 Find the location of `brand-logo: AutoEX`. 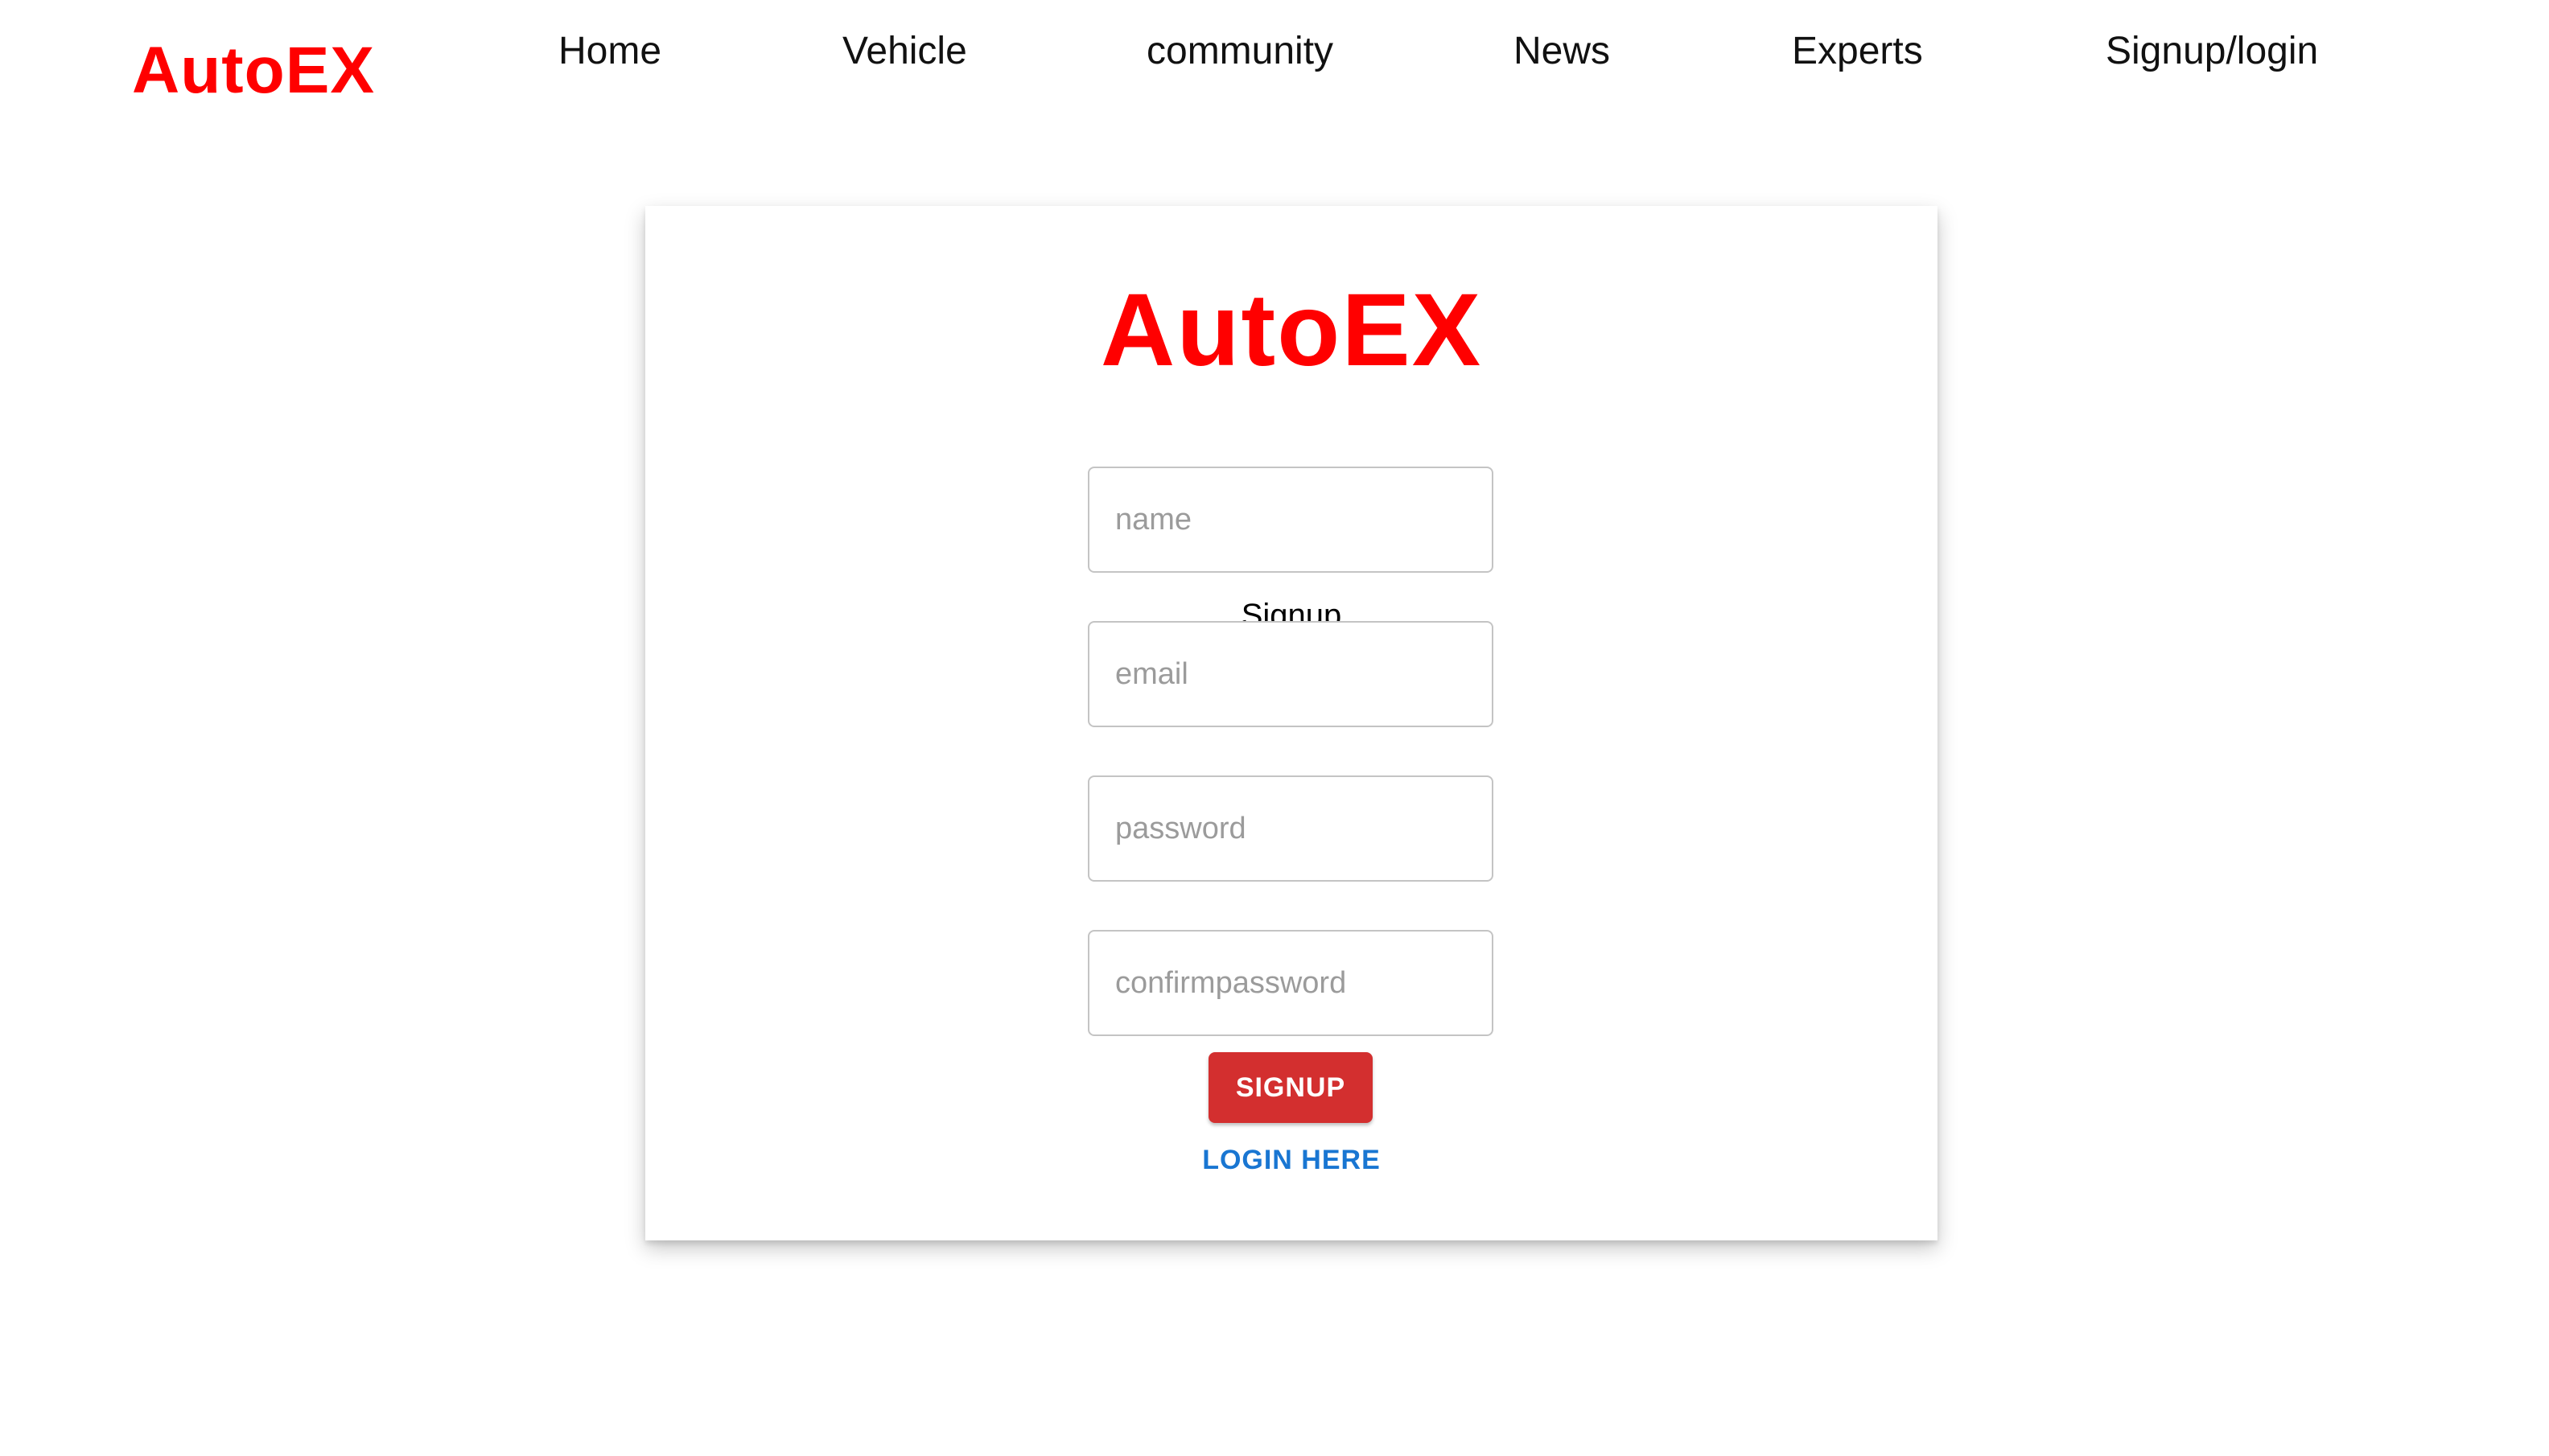

brand-logo: AutoEX is located at coordinates (253, 71).